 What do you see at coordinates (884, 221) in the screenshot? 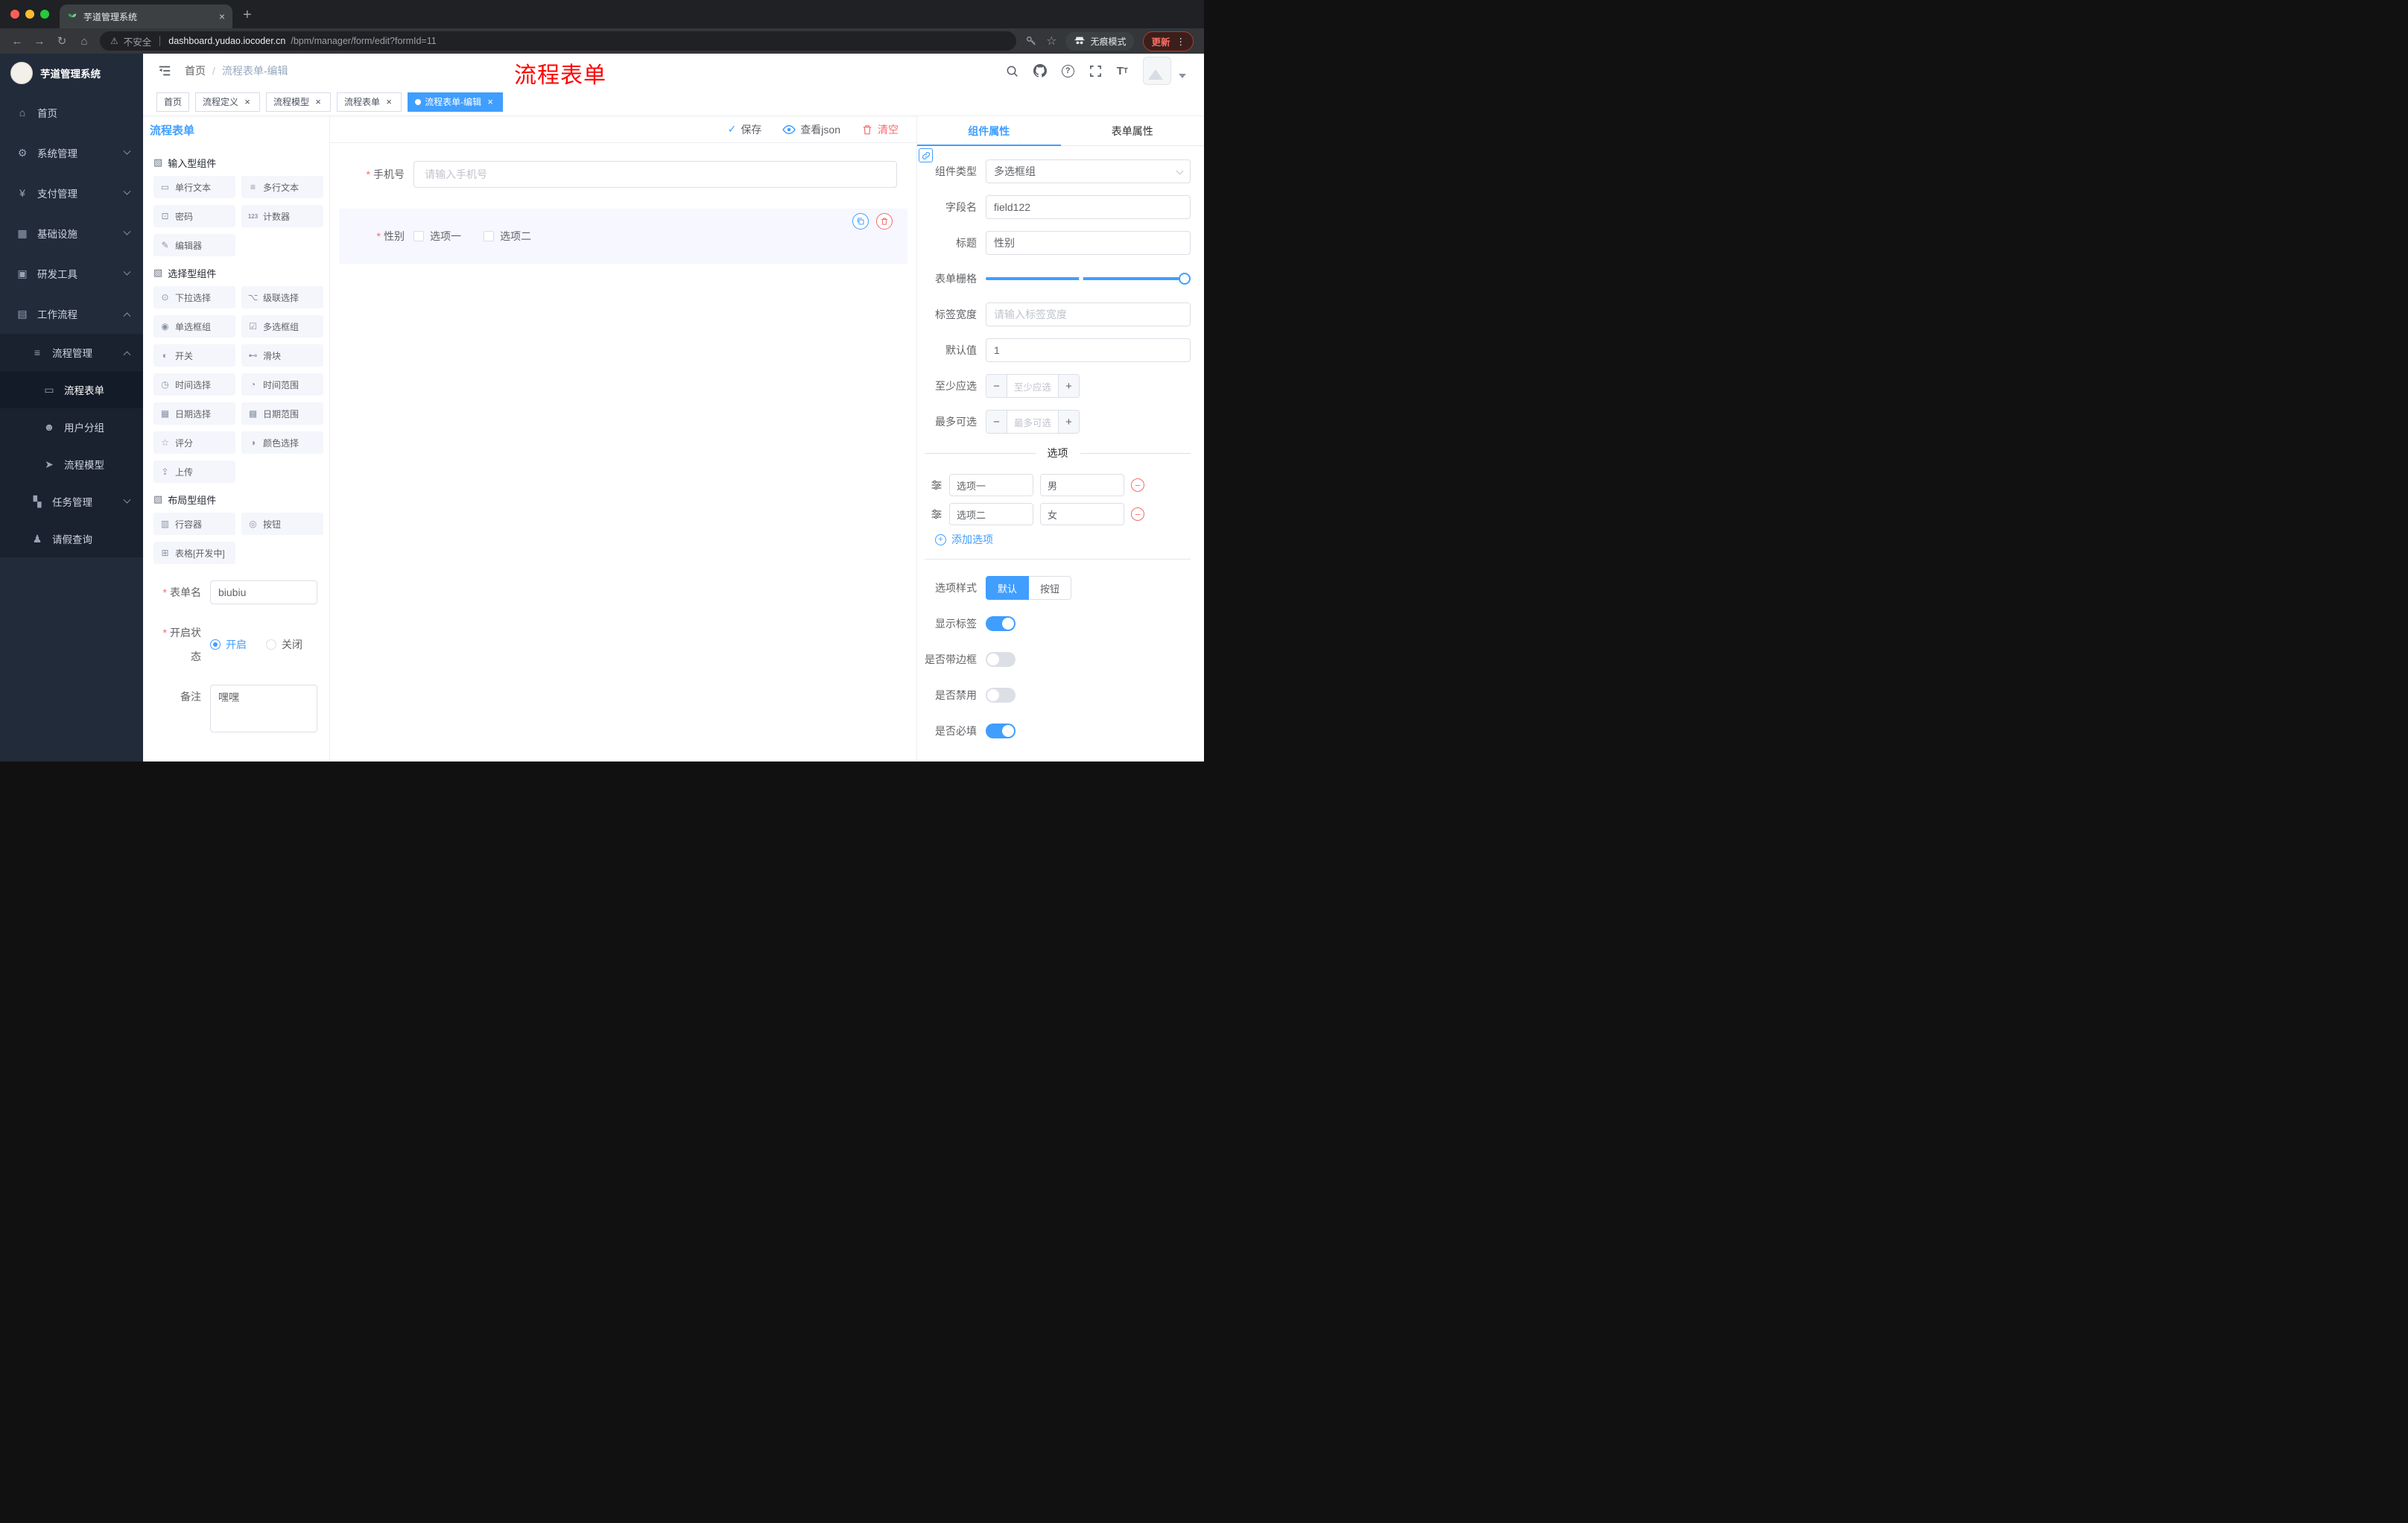
I see `delete-widget-button` at bounding box center [884, 221].